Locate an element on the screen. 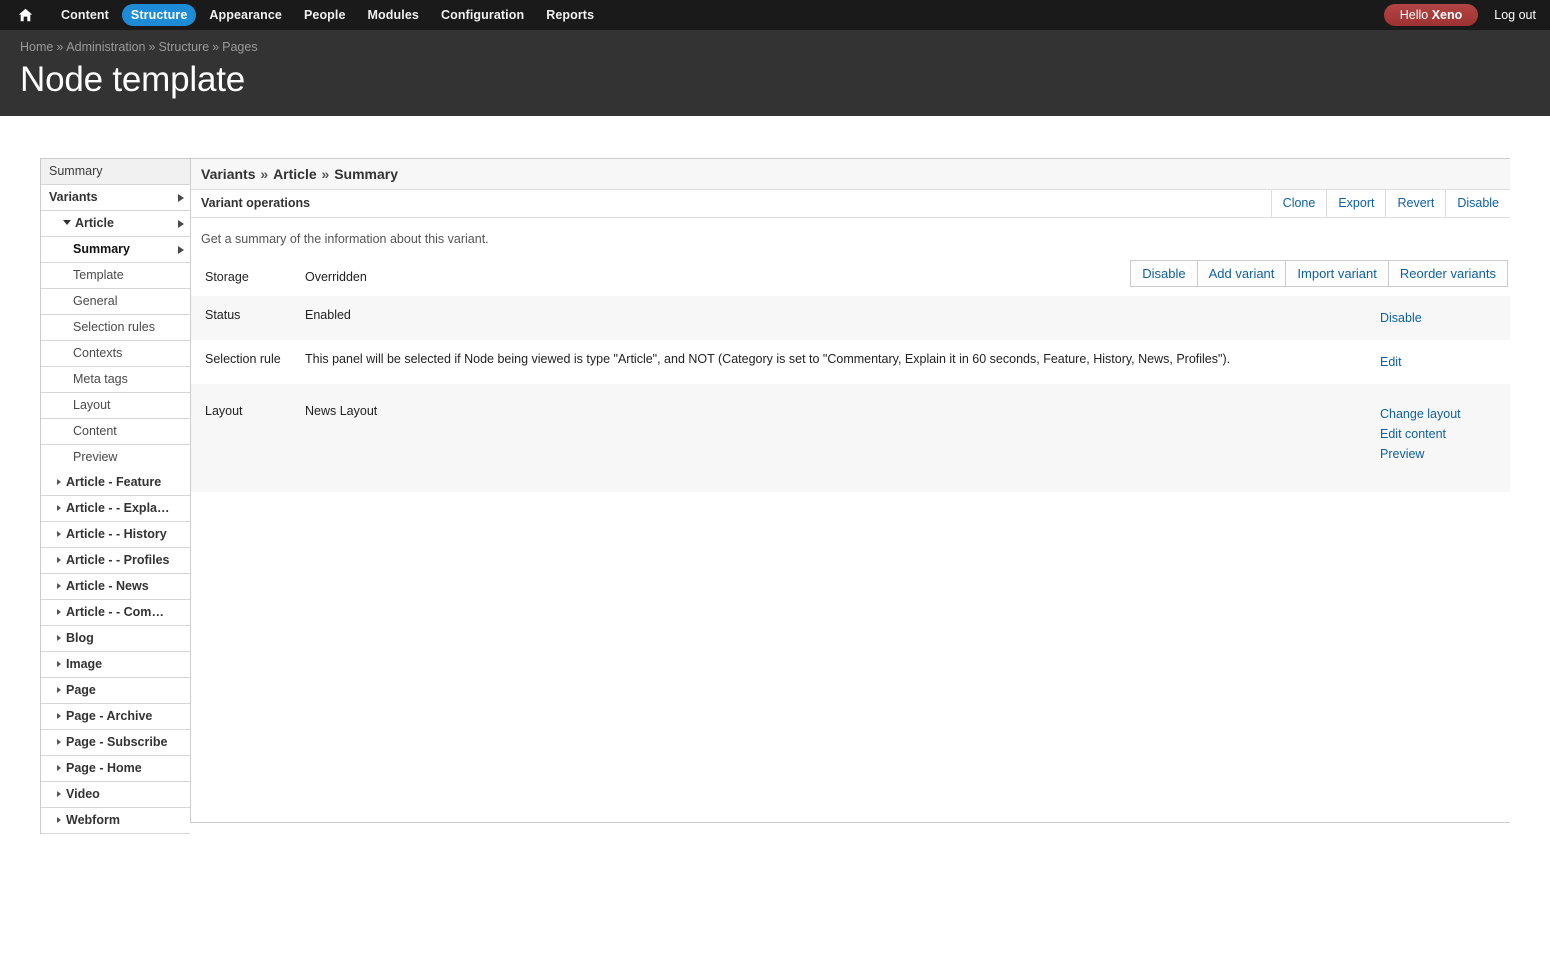 The width and height of the screenshot is (1550, 977). sidebar-item-summary: Summary is located at coordinates (115, 250).